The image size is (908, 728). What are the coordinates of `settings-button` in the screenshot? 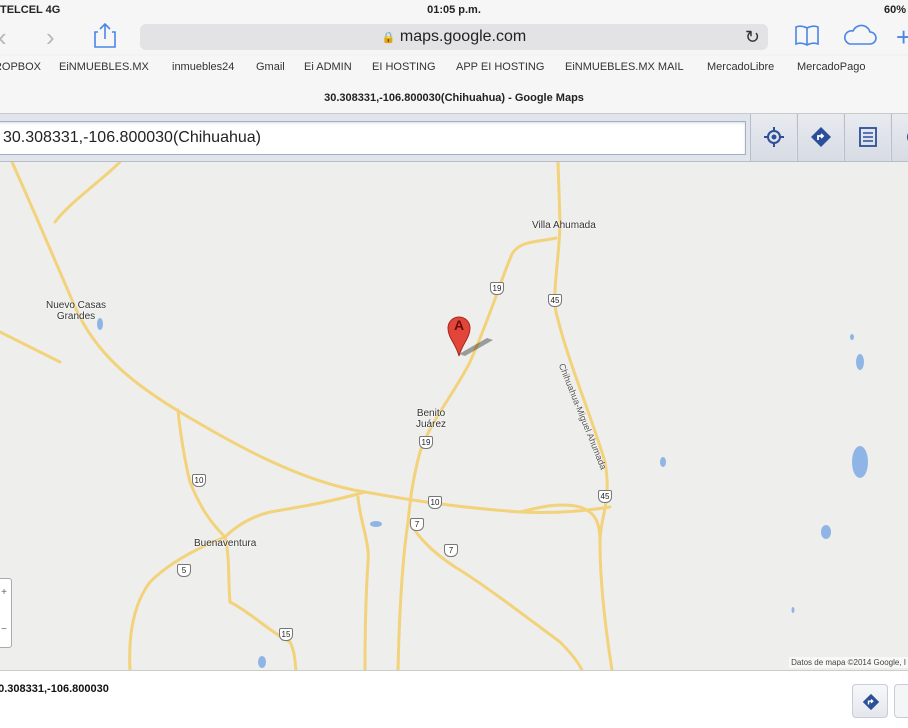 It's located at (899, 137).